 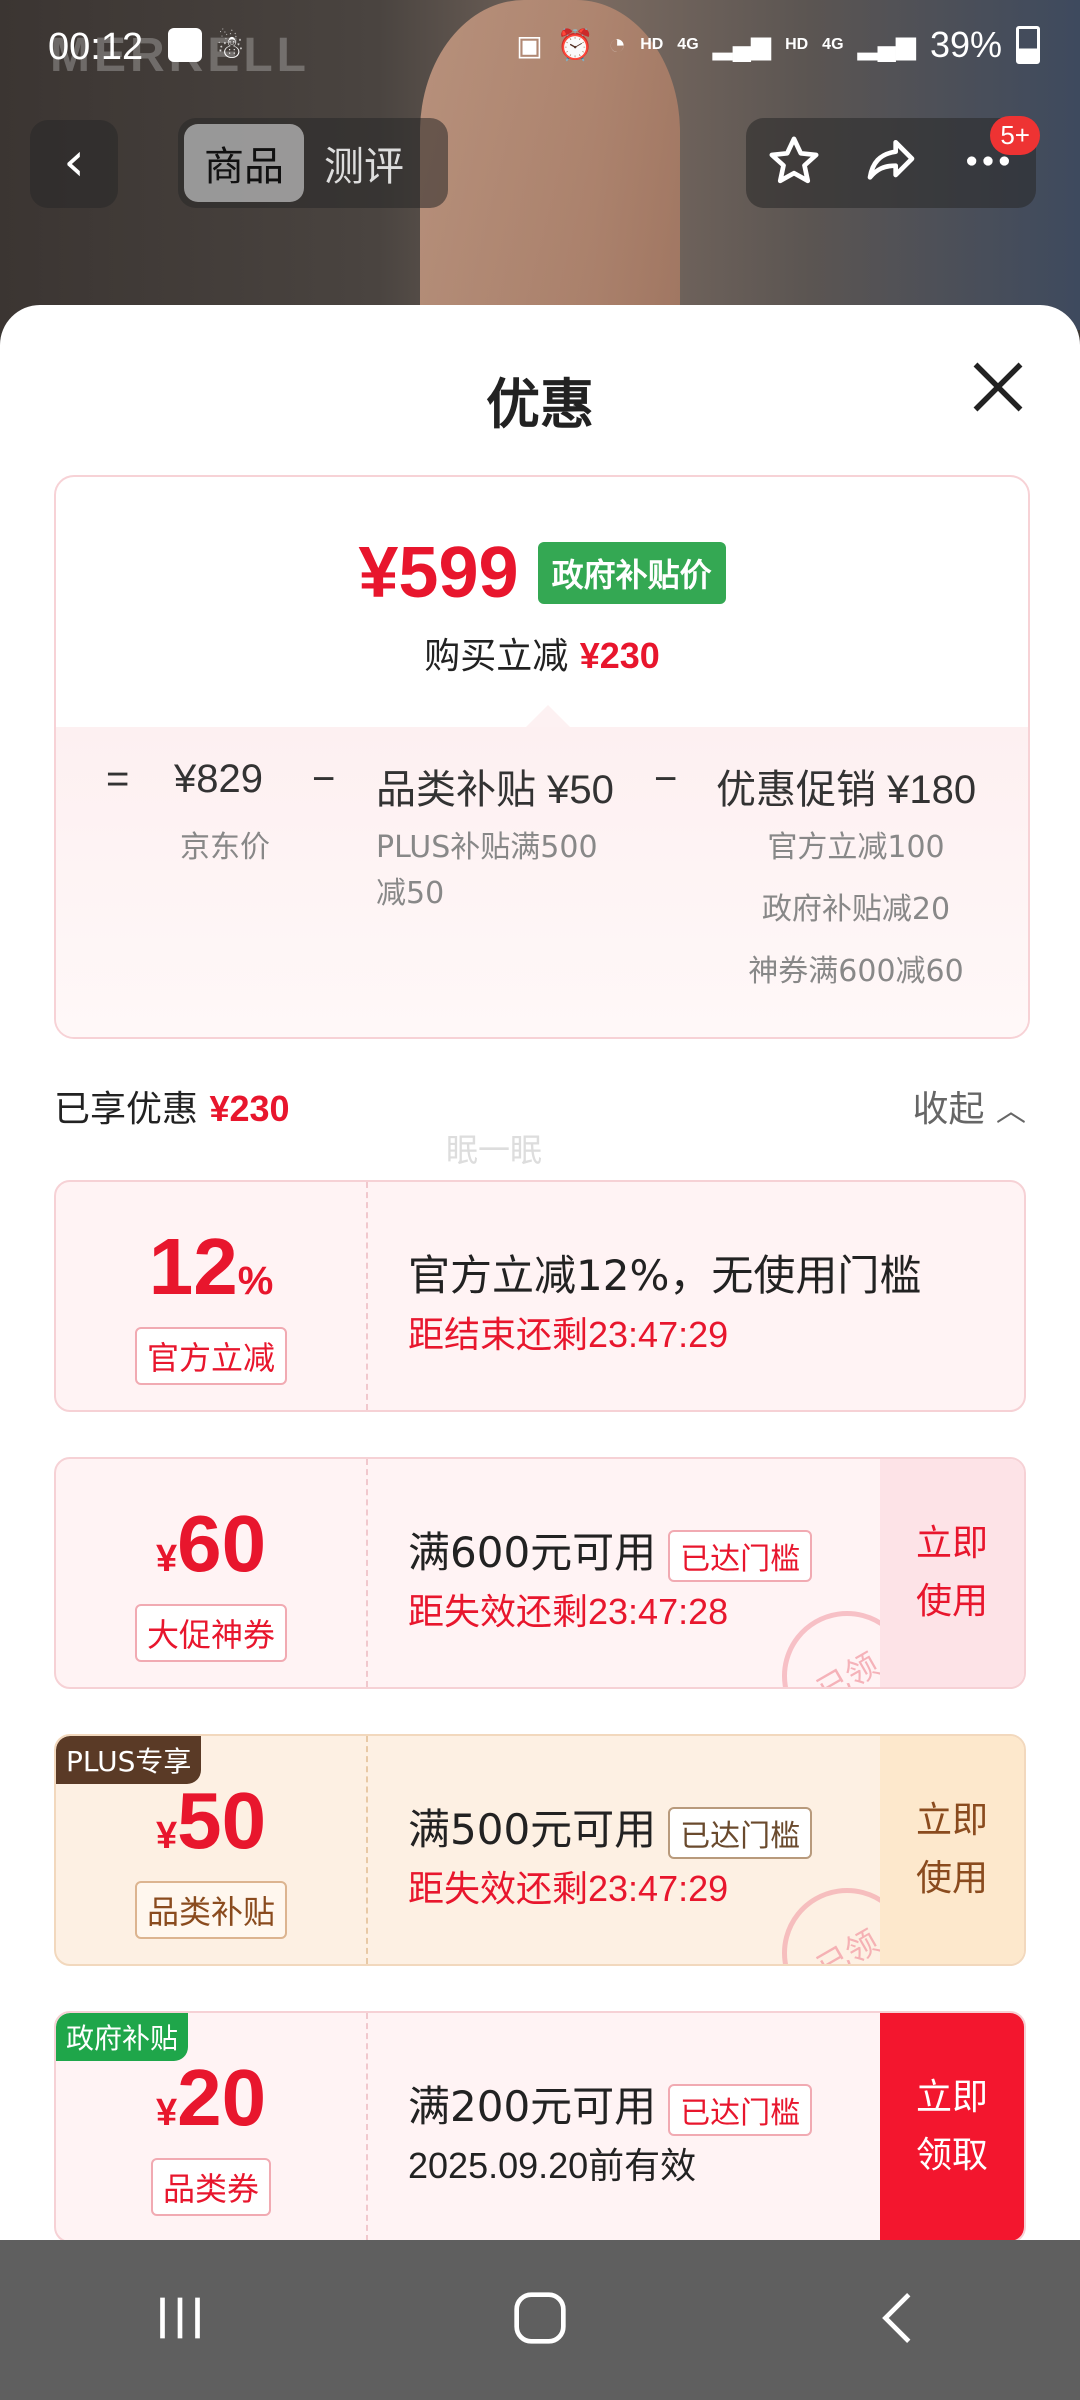 I want to click on coupon-amount: ¥50, so click(x=211, y=1828).